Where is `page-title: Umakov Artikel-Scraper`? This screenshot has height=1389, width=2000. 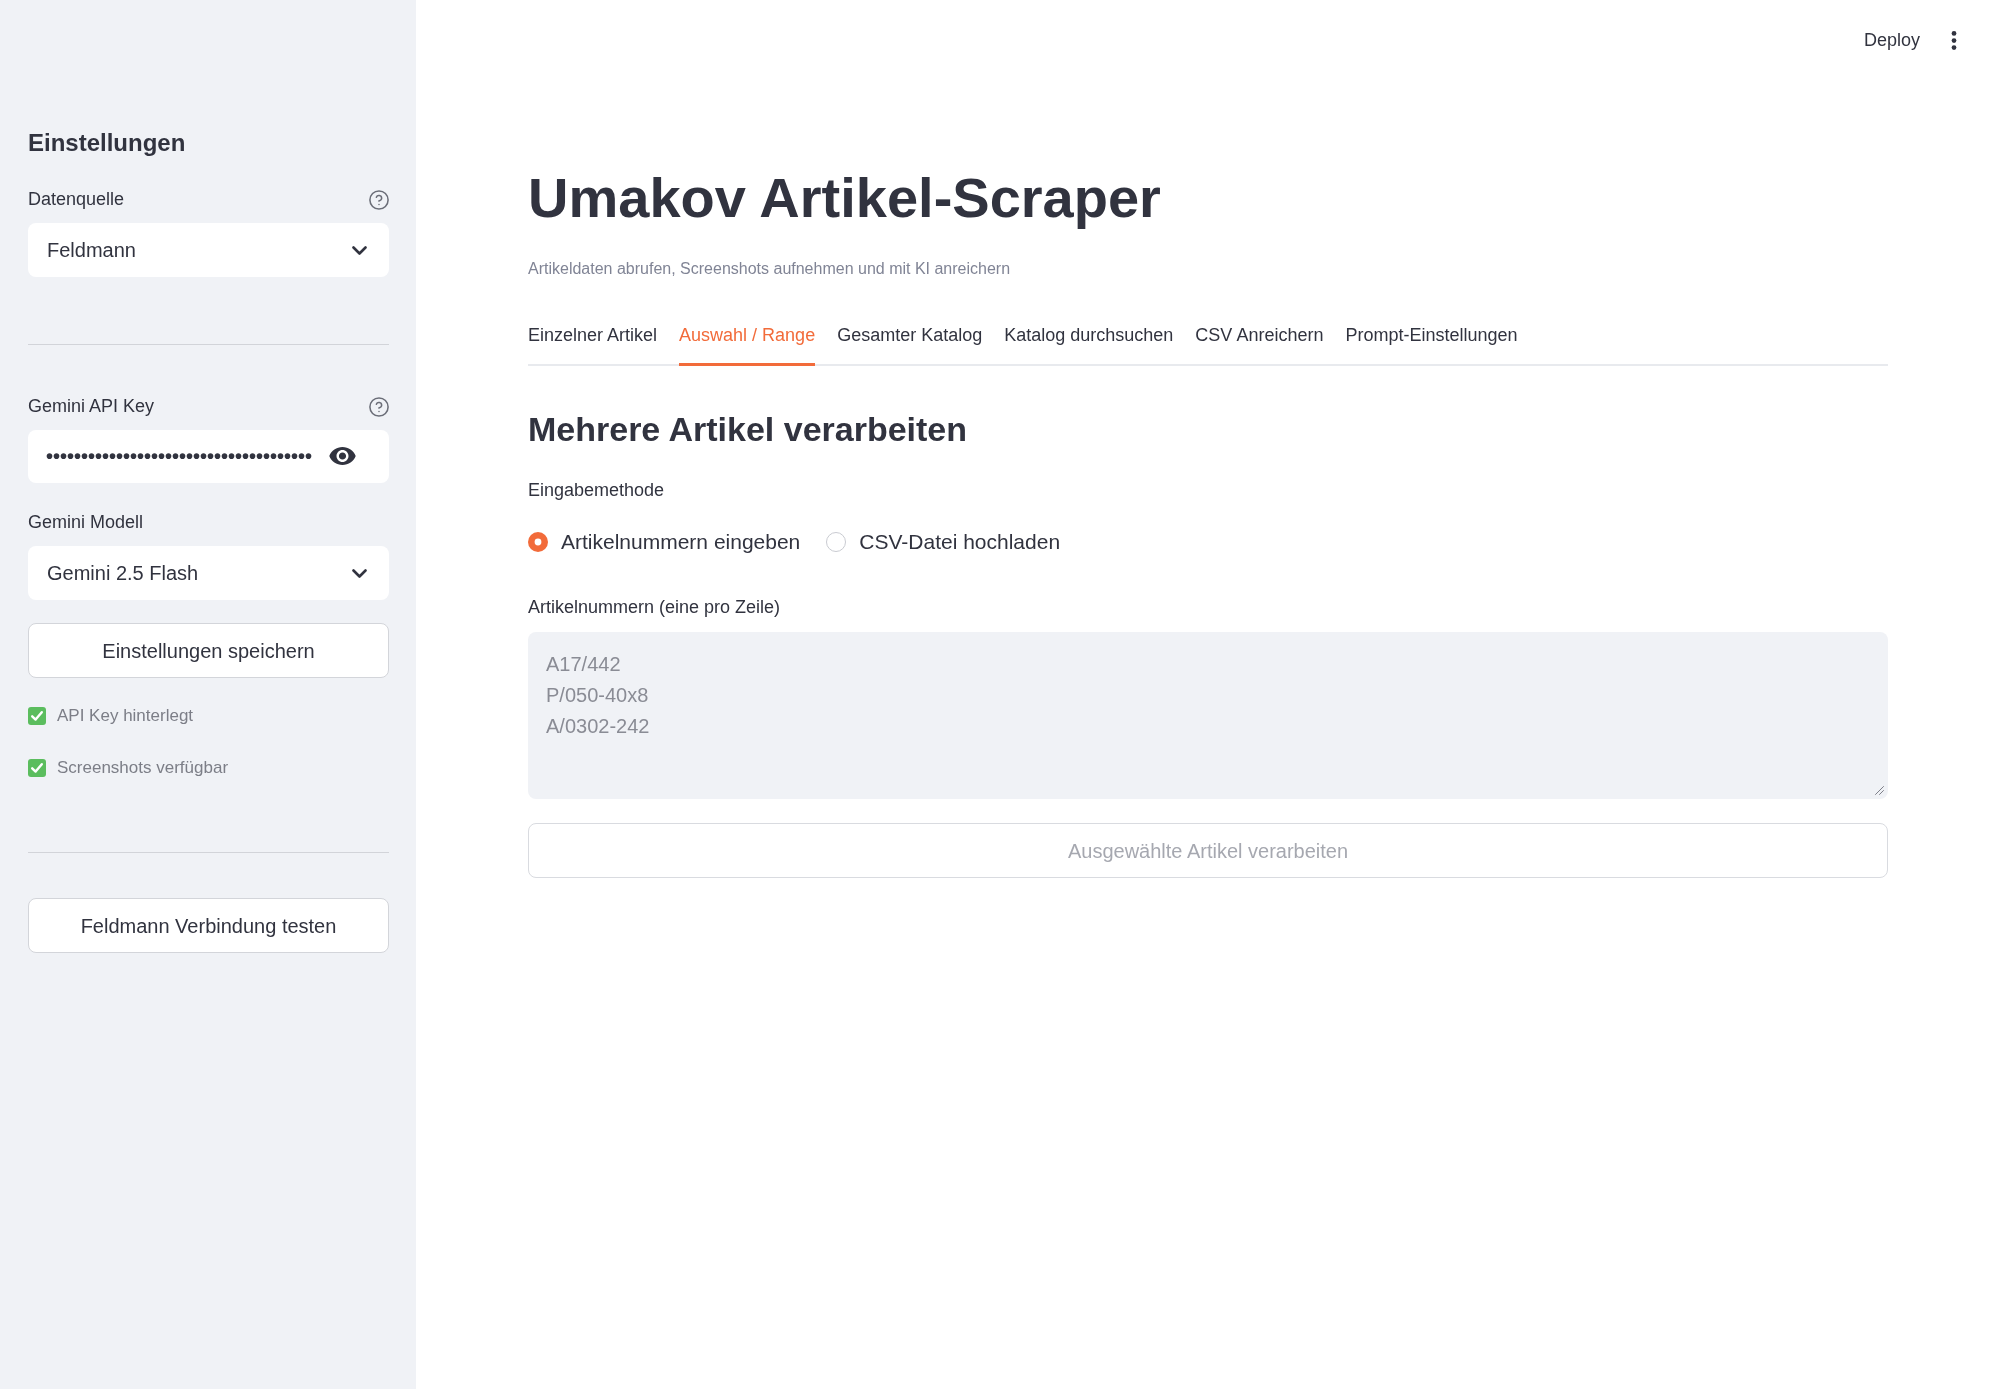 page-title: Umakov Artikel-Scraper is located at coordinates (845, 198).